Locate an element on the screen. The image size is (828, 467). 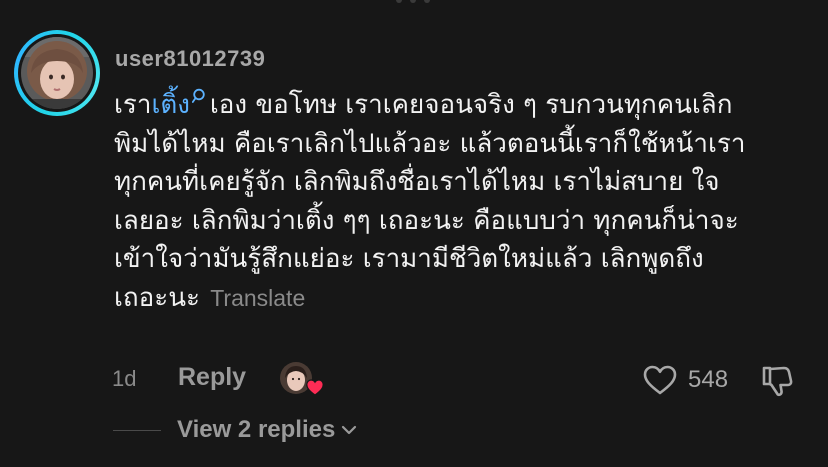
comment-text-segment: เถอะนะ is located at coordinates (157, 297).